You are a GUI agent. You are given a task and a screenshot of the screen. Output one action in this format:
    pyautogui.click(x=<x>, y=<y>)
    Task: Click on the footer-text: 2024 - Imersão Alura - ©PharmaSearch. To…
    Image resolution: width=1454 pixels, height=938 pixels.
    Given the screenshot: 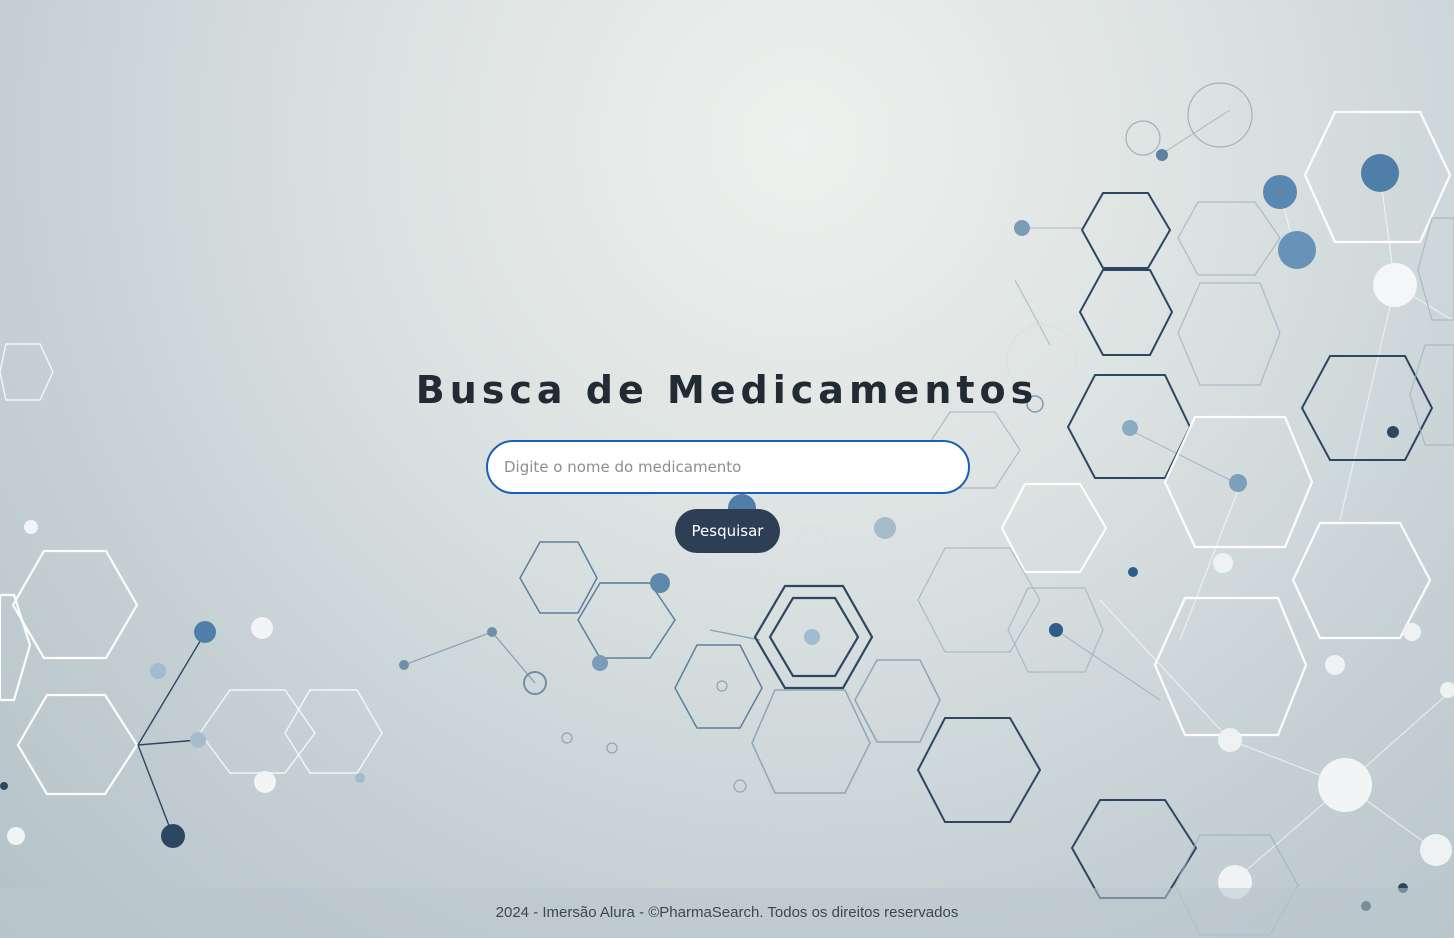 What is the action you would take?
    pyautogui.click(x=727, y=912)
    